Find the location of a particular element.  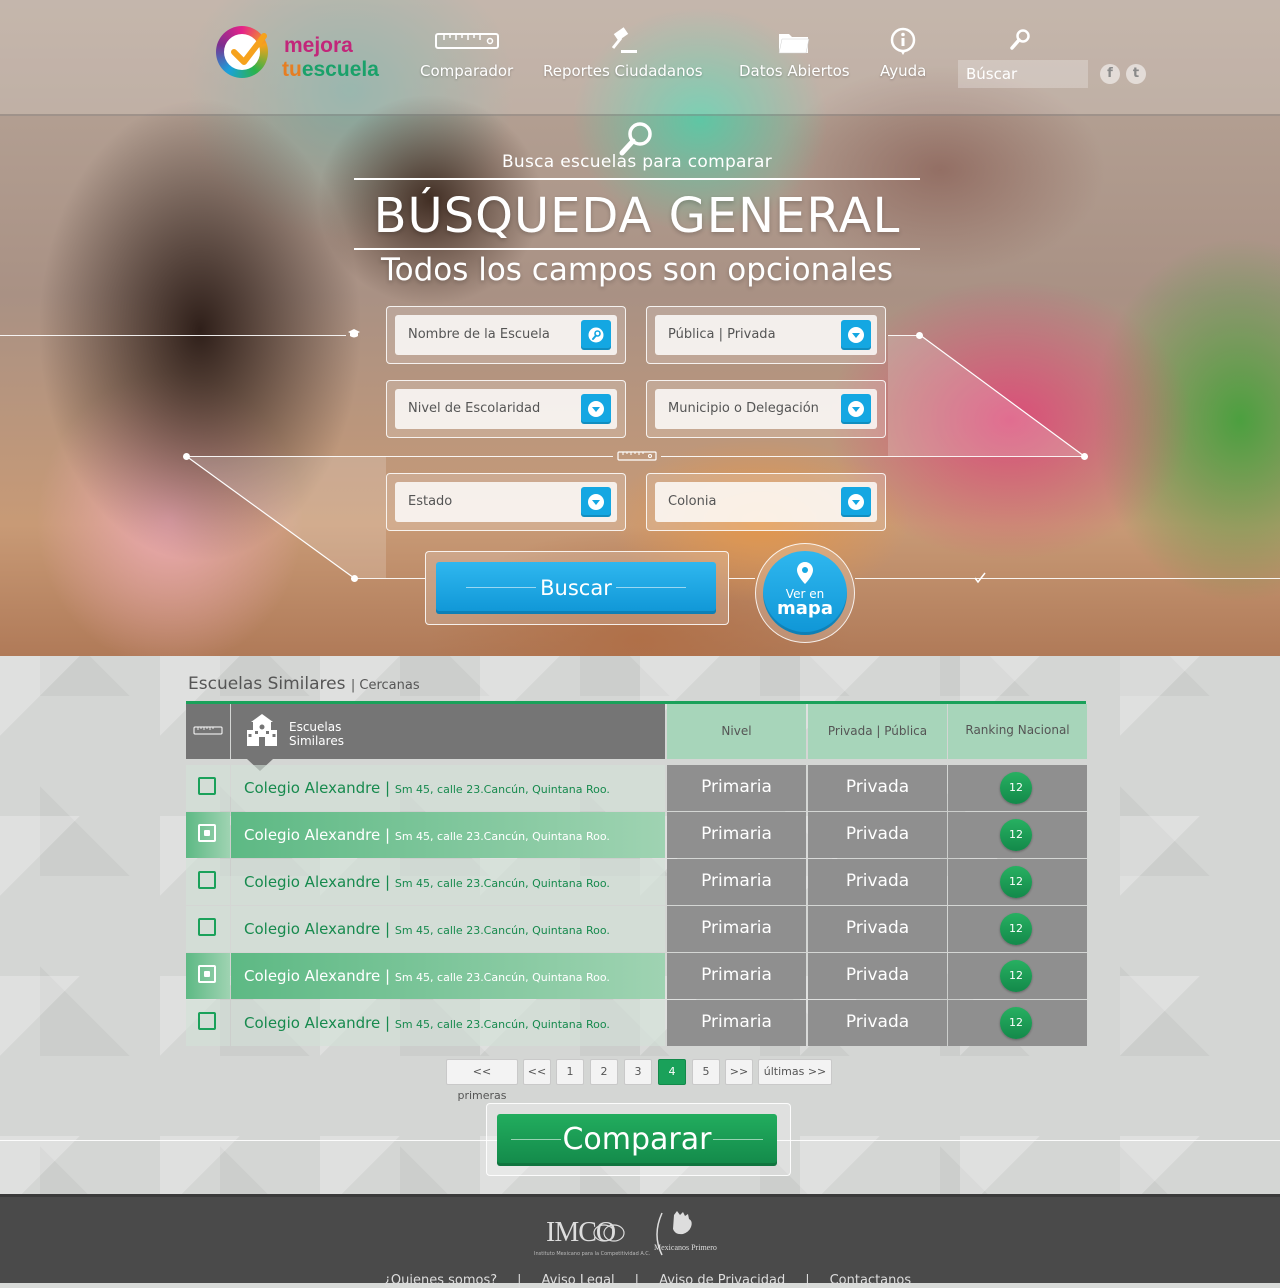

neighborhood-field-frame: Colonia is located at coordinates (766, 502).